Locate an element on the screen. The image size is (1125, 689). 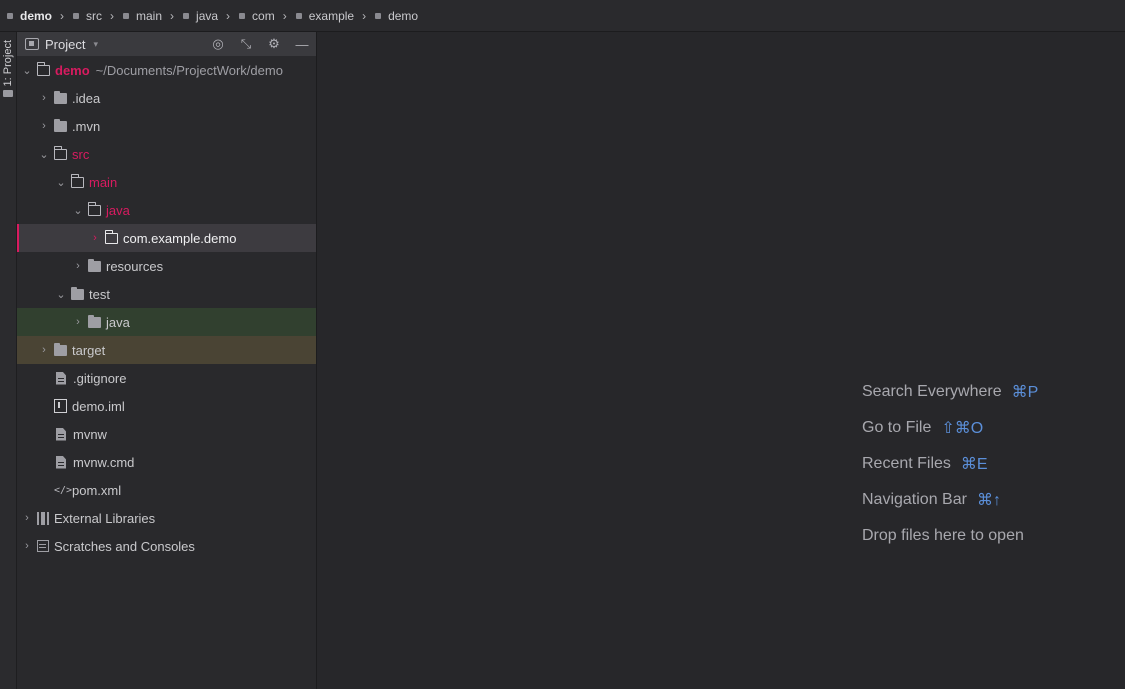
tree-node-java-main: ⌄ java is located at coordinates (166, 210).